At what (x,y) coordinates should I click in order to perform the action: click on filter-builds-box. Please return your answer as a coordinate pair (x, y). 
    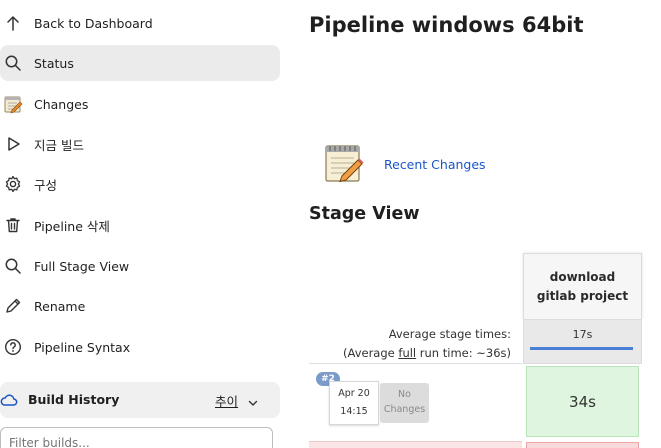
    Looking at the image, I should click on (136, 437).